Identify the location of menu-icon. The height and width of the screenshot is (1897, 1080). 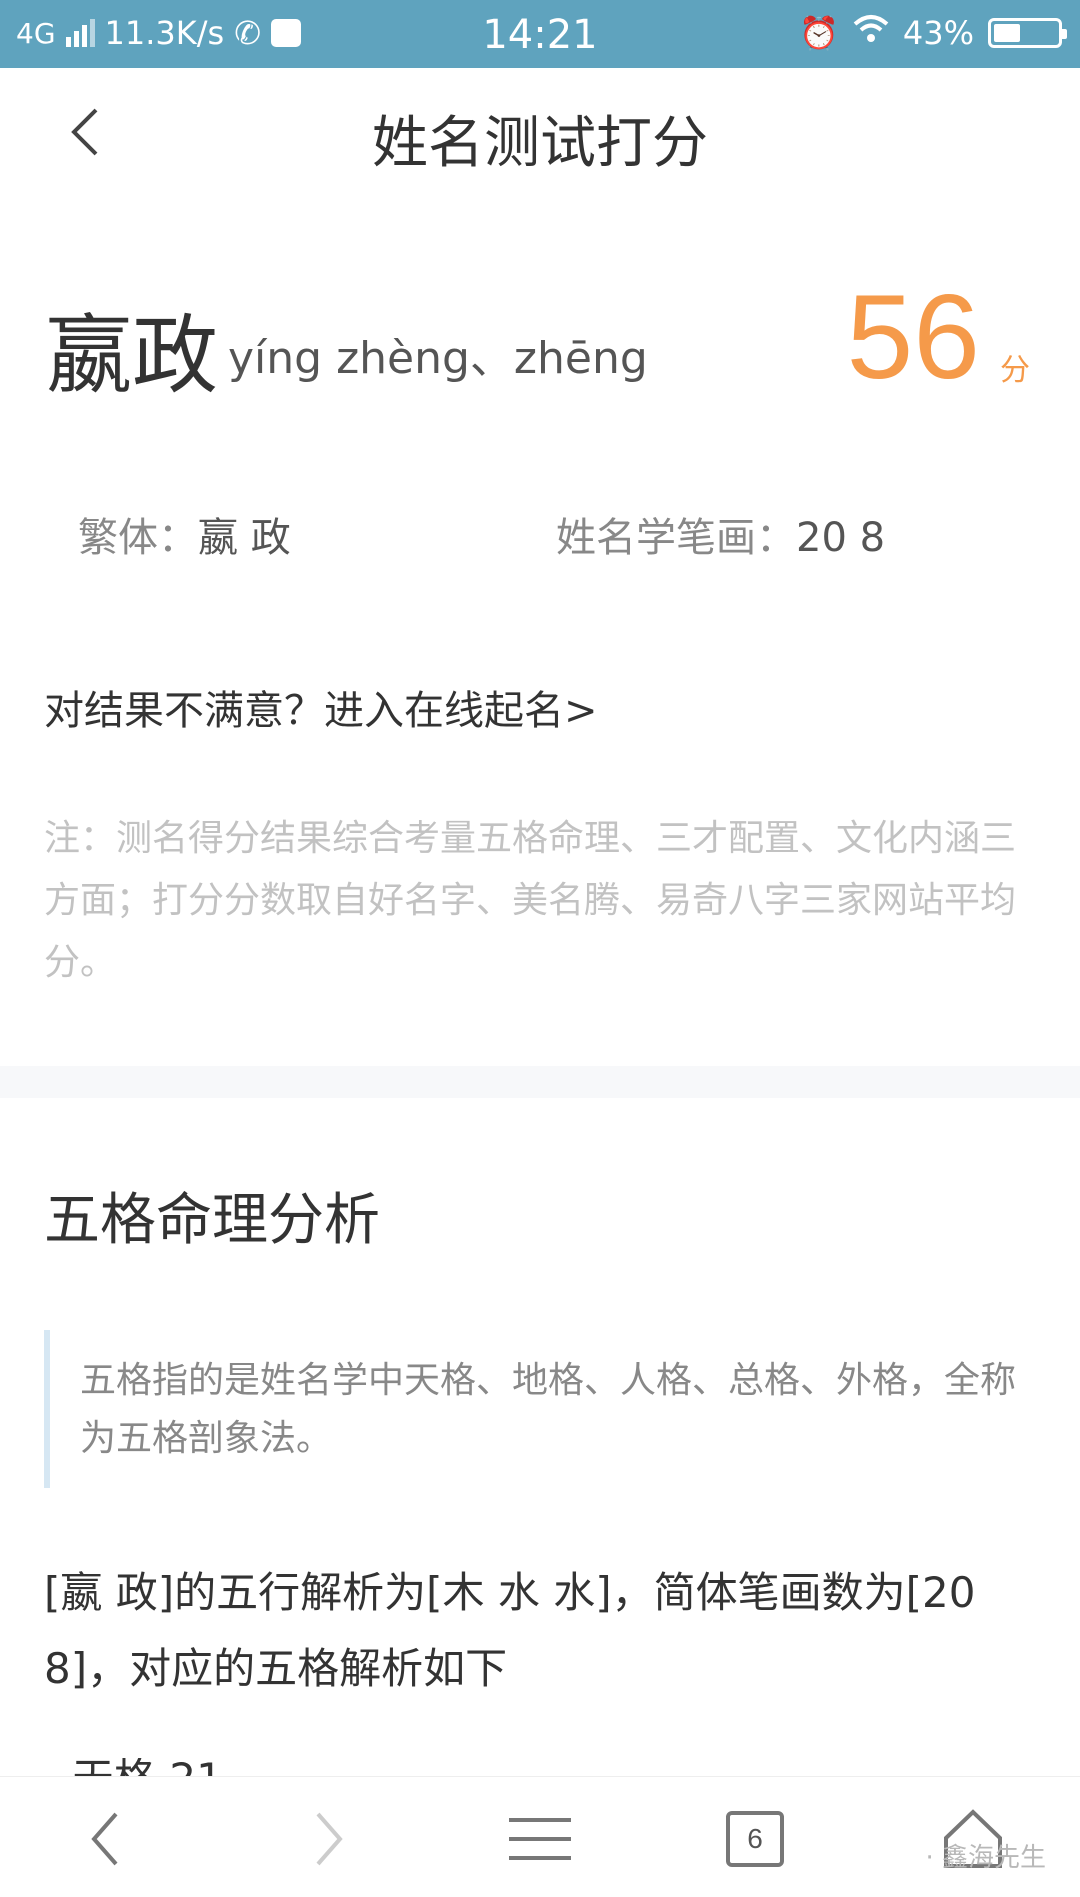
(540, 1839).